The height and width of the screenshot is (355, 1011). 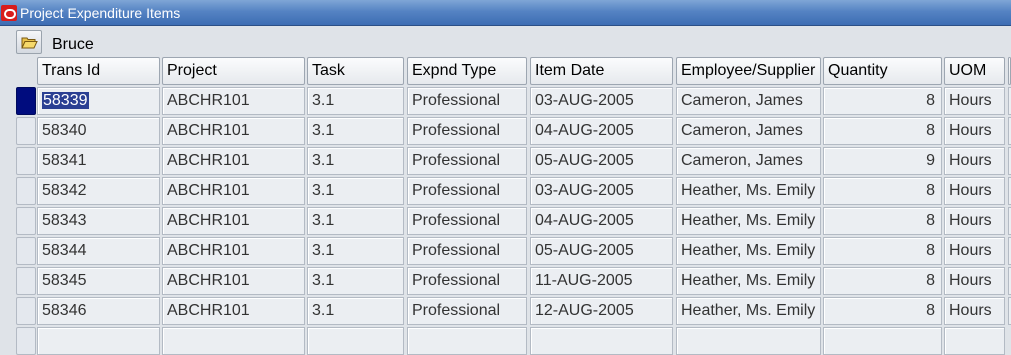 I want to click on oracle-app-icon, so click(x=9, y=13).